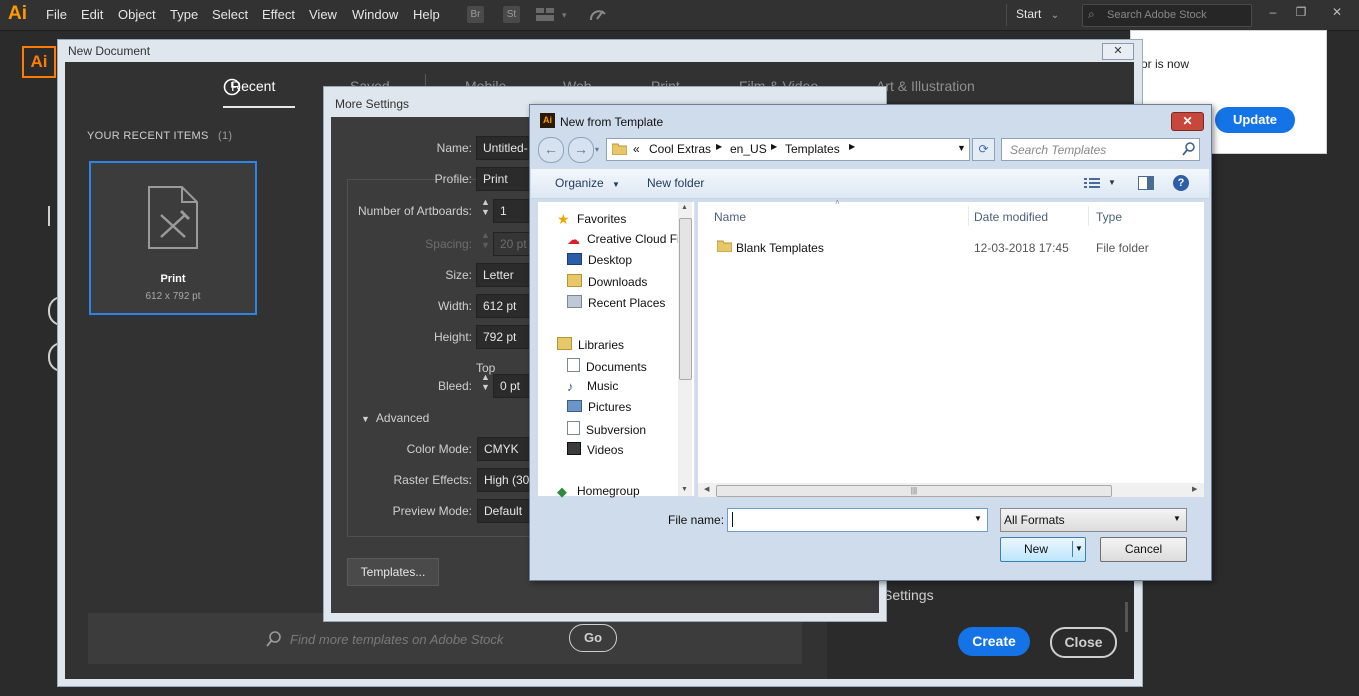 The image size is (1359, 696). I want to click on recent-items-title: YOUR RECENT ITEMS, so click(148, 136).